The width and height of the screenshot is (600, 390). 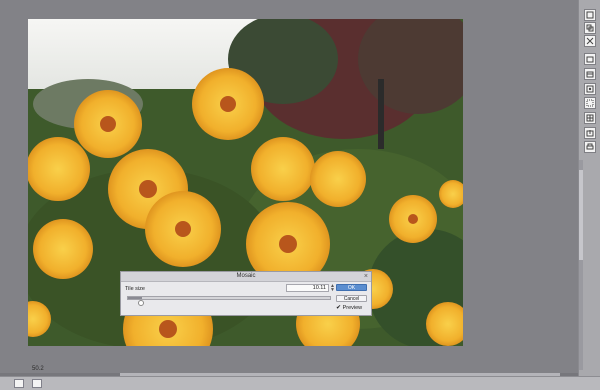 What do you see at coordinates (338, 308) in the screenshot?
I see `preview-checkbox: ✔` at bounding box center [338, 308].